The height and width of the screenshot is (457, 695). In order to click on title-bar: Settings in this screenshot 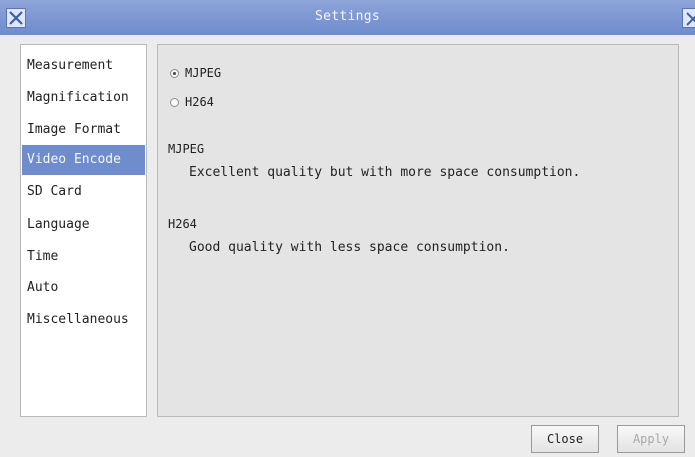, I will do `click(347, 17)`.